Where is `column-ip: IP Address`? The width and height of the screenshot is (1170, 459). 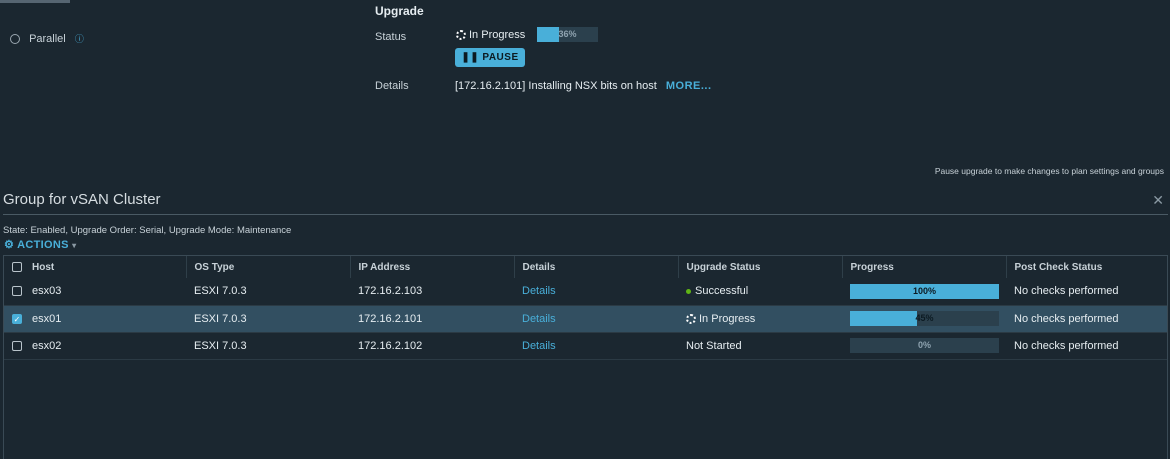
column-ip: IP Address is located at coordinates (431, 267).